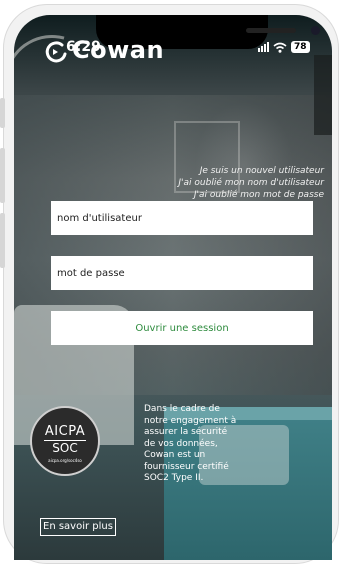  What do you see at coordinates (2, 175) in the screenshot?
I see `volume-up-button` at bounding box center [2, 175].